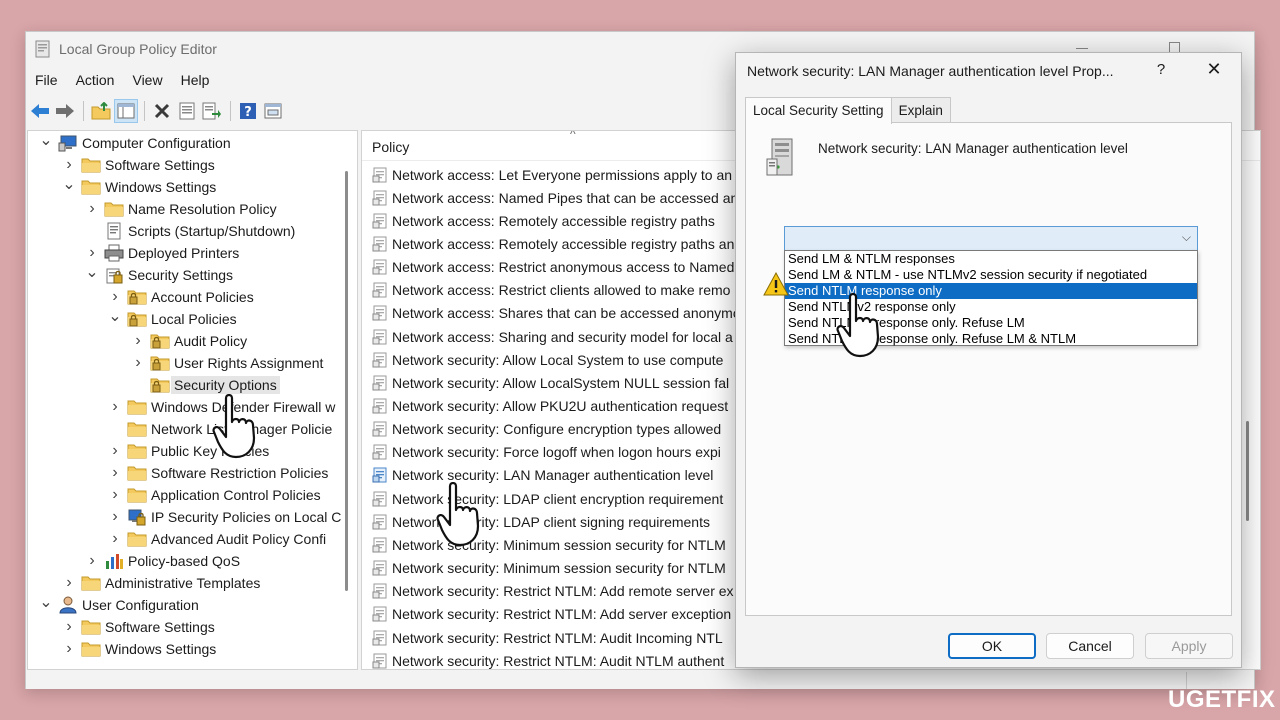 This screenshot has height=720, width=1280. Describe the element at coordinates (390, 147) in the screenshot. I see `column-header-policy: Policy` at that location.